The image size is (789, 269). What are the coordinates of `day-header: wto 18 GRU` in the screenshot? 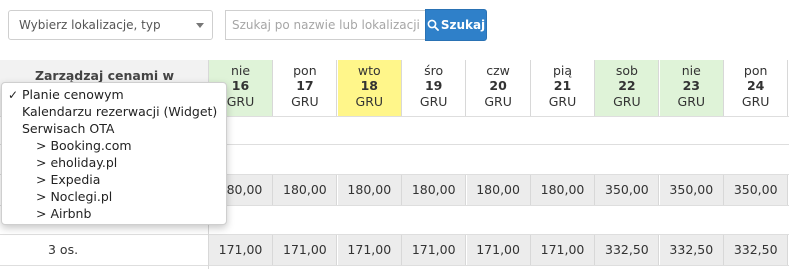 It's located at (369, 88).